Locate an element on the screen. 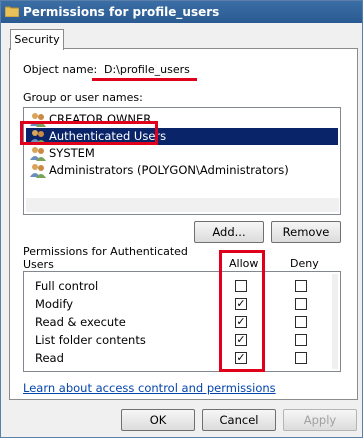 The image size is (363, 438). title-bar: Permissions for profile_users is located at coordinates (181, 12).